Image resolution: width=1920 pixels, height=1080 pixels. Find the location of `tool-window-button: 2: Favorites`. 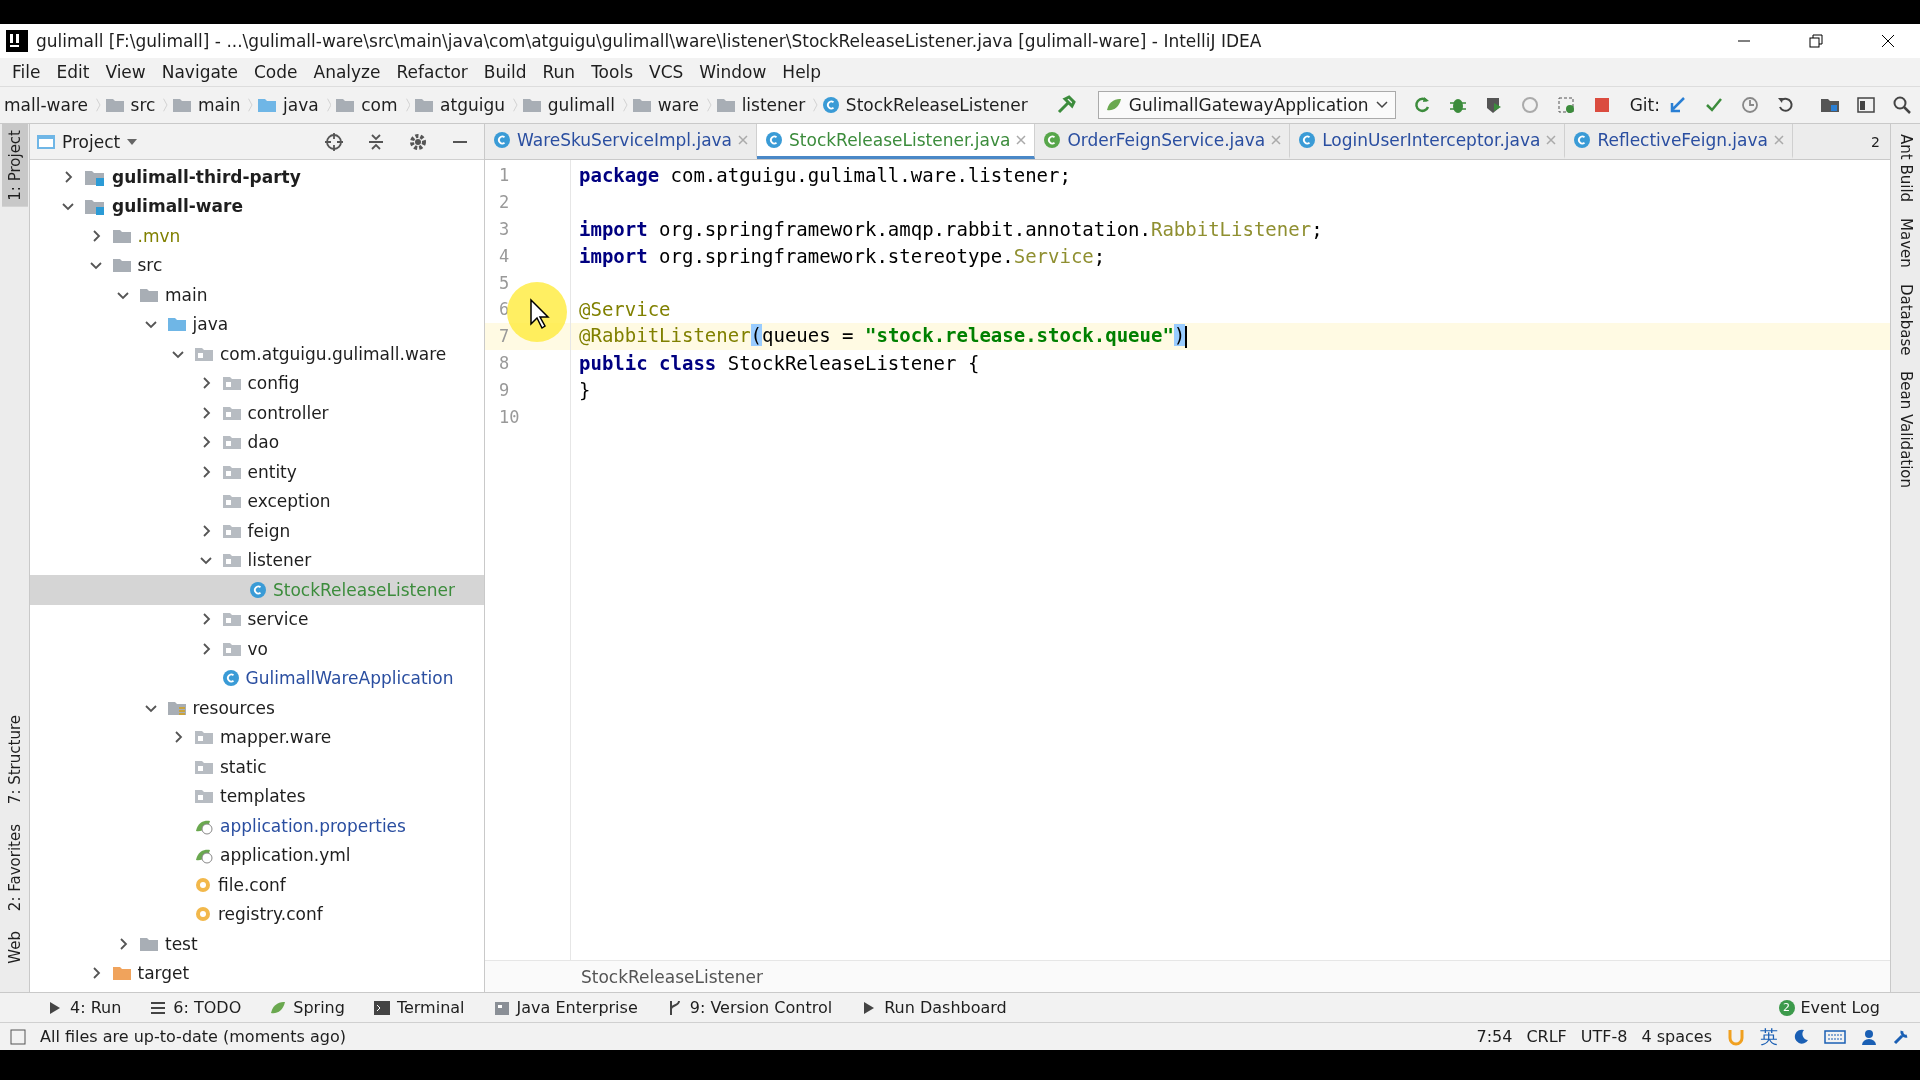

tool-window-button: 2: Favorites is located at coordinates (14, 868).